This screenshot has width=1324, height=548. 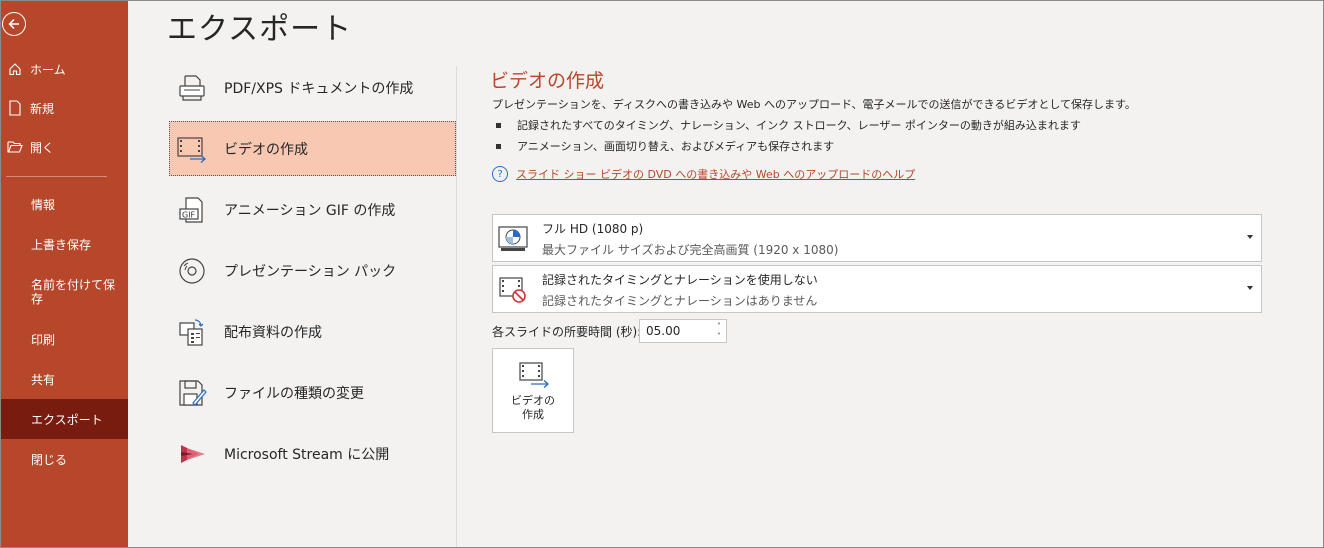 I want to click on sidebar-item-label: エクスポート, so click(x=67, y=419).